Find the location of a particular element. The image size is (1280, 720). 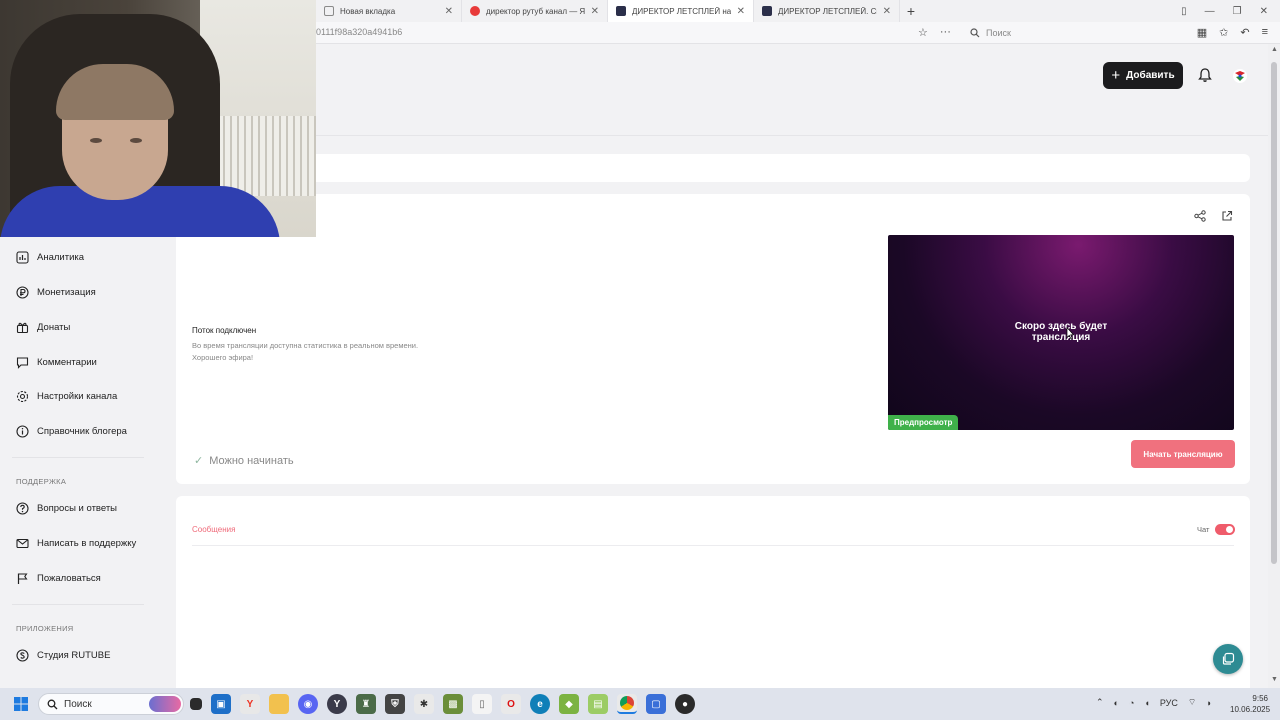

url-field: 0111f98a320a4941b6 is located at coordinates (359, 32).